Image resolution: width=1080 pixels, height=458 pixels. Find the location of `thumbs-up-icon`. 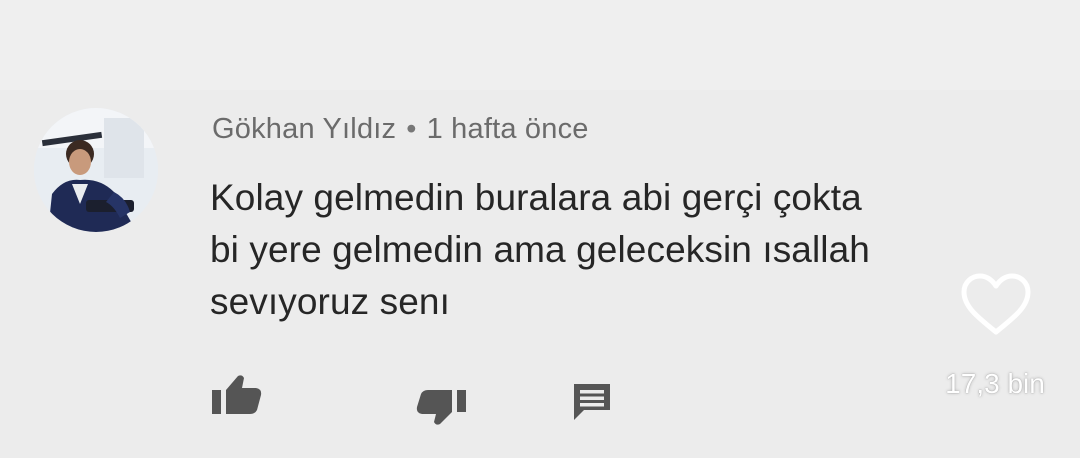

thumbs-up-icon is located at coordinates (237, 394).